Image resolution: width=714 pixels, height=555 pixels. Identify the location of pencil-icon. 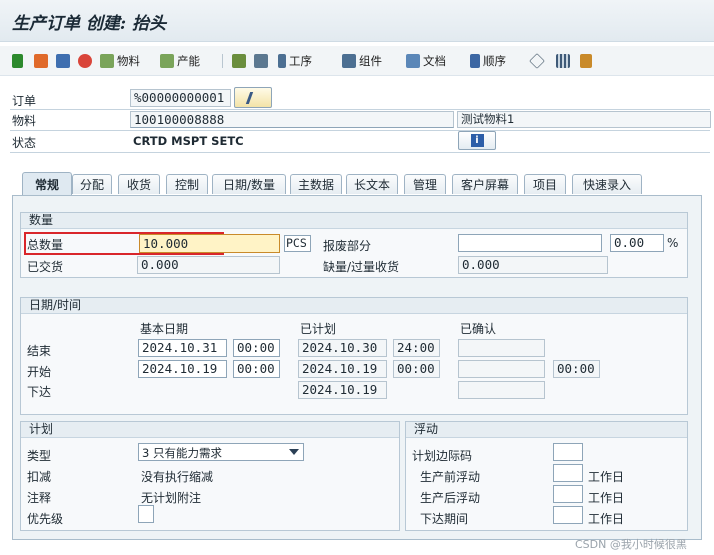
(253, 97).